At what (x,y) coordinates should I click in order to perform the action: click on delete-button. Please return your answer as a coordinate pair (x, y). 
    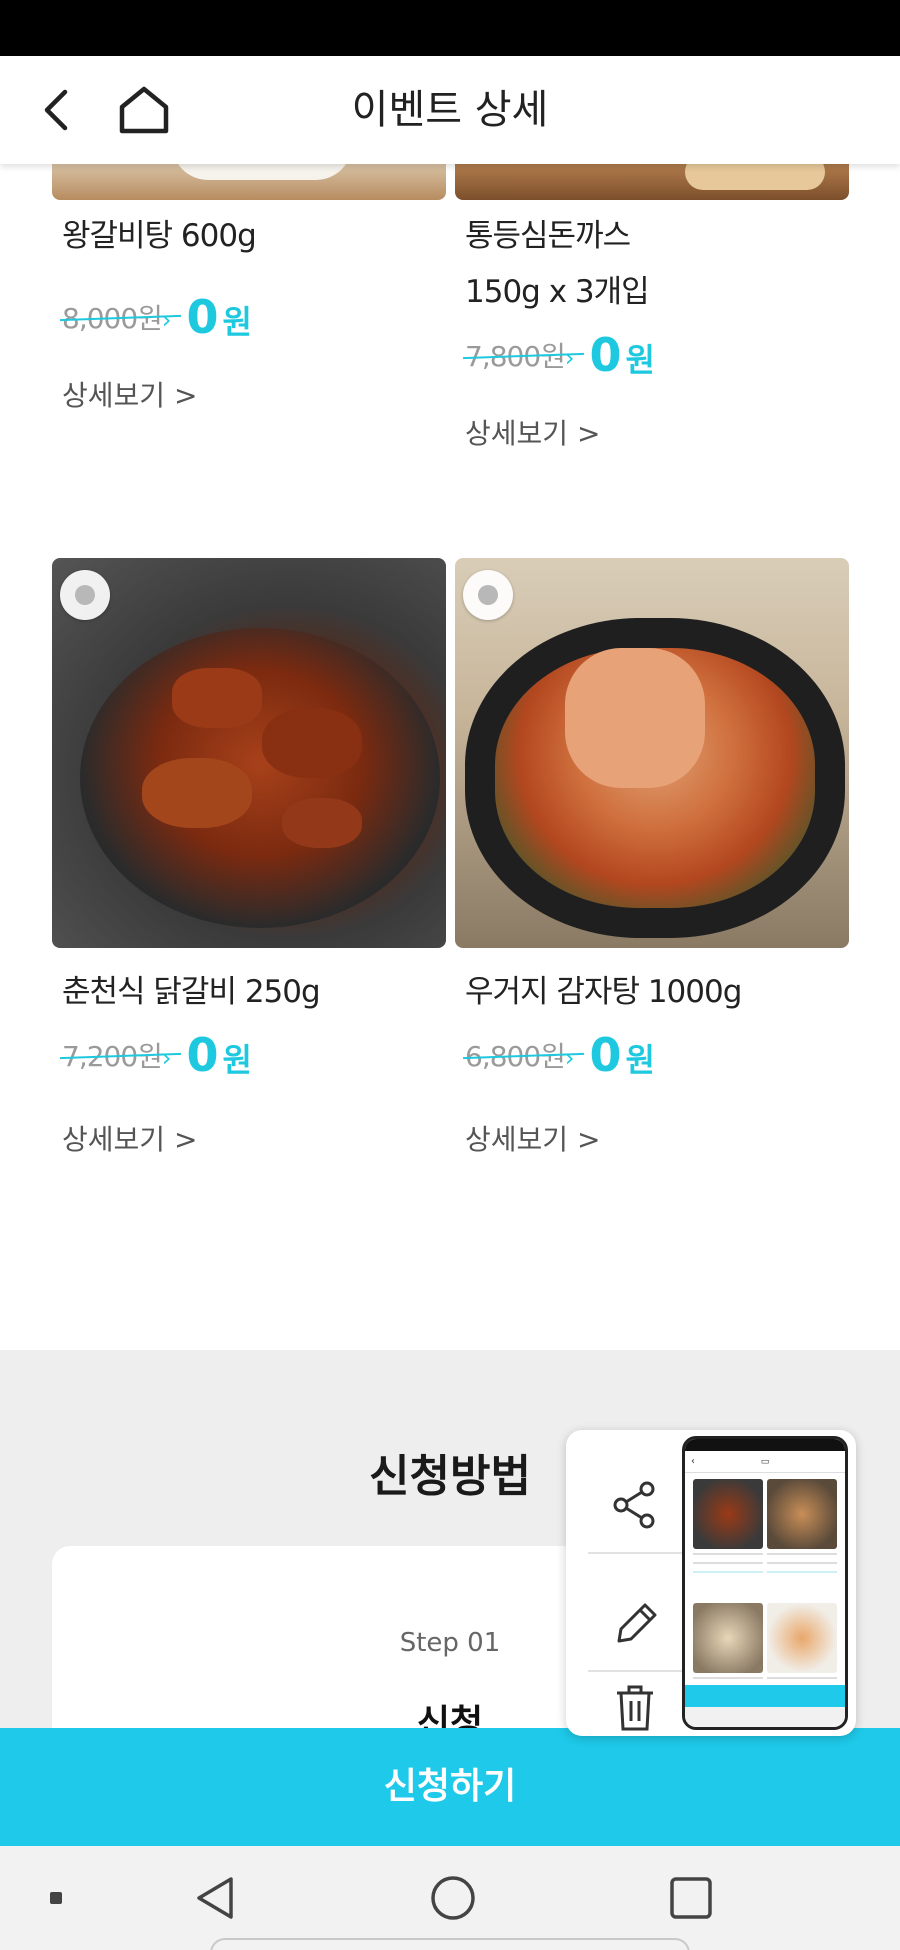
    Looking at the image, I should click on (635, 1708).